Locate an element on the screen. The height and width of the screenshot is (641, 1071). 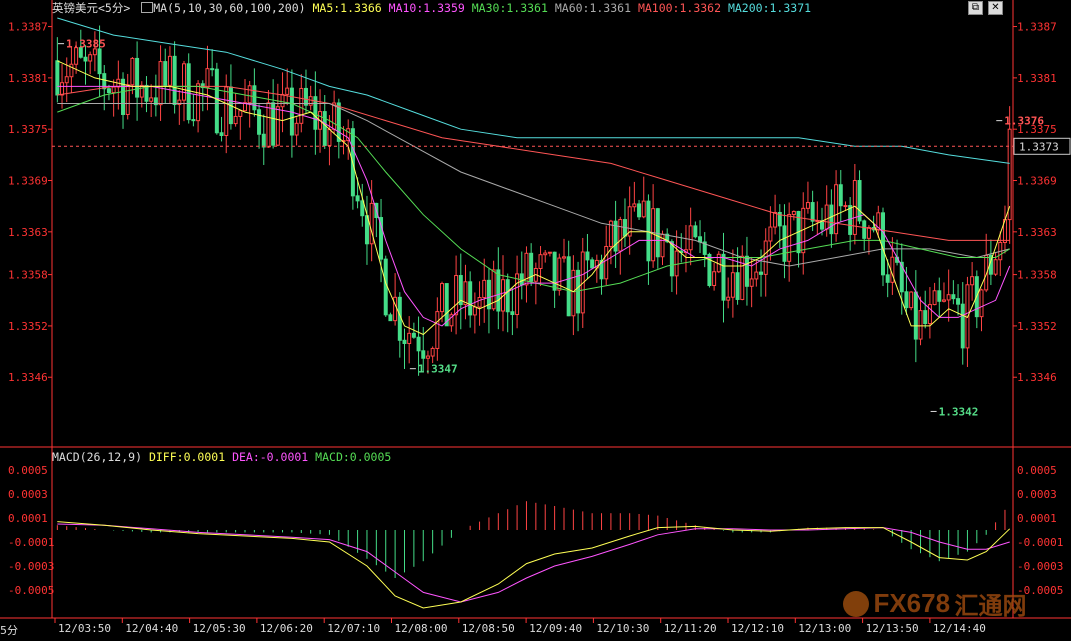
macd-value: MACD:0.0005 is located at coordinates (353, 457).